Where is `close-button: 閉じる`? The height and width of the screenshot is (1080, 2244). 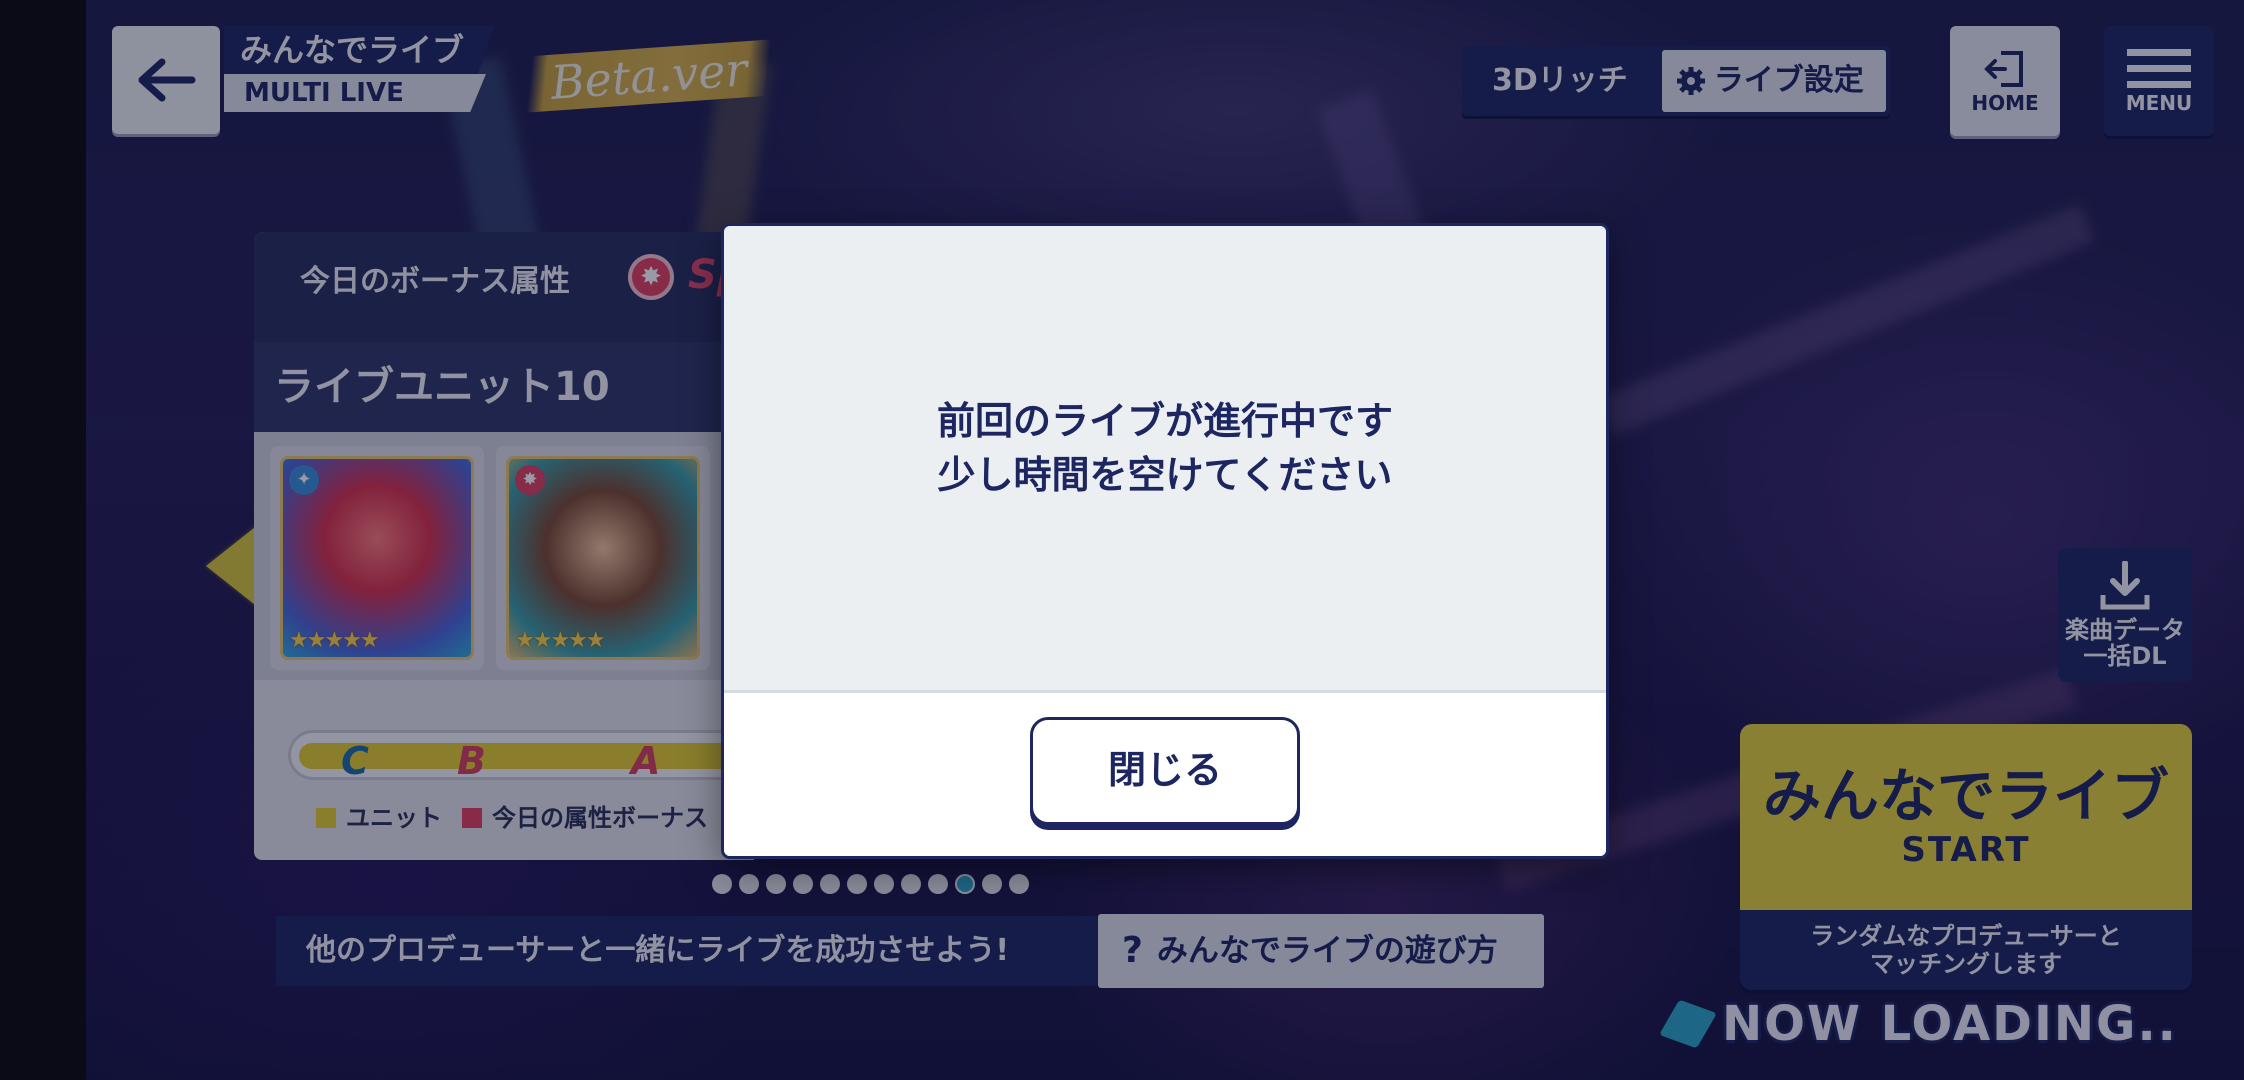 close-button: 閉じる is located at coordinates (1165, 771).